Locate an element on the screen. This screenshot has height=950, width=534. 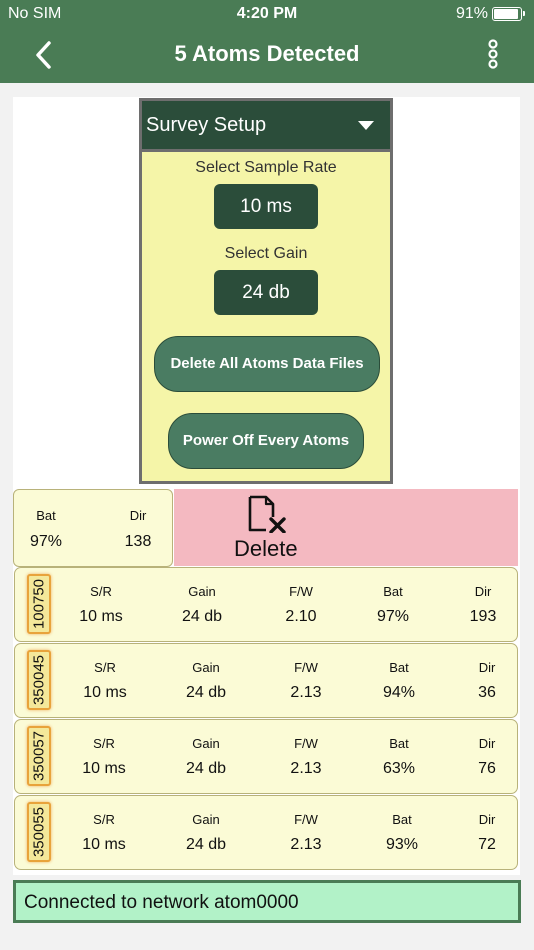
bat-value: 94% is located at coordinates (399, 692).